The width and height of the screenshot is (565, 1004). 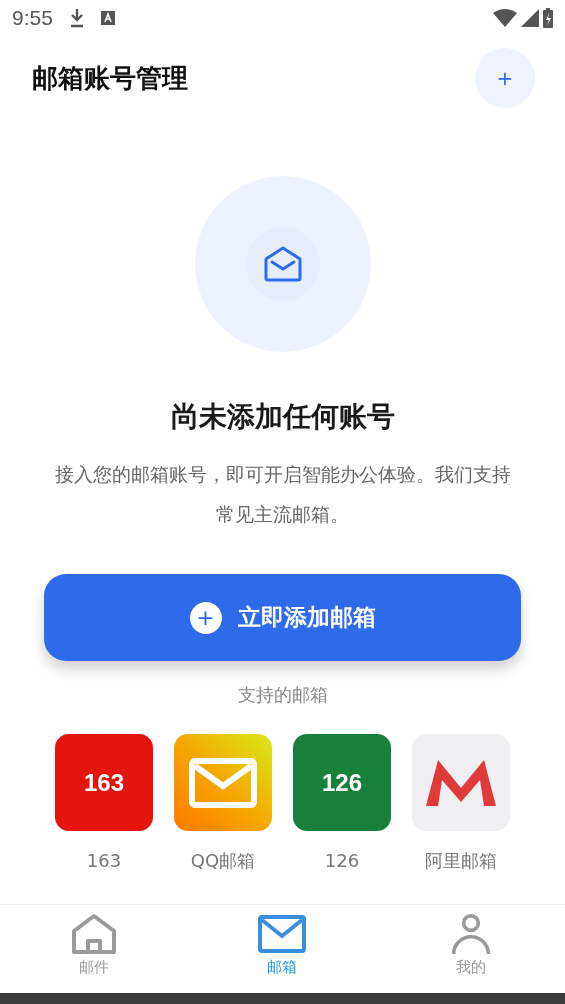 What do you see at coordinates (76, 18) in the screenshot?
I see `download-icon` at bounding box center [76, 18].